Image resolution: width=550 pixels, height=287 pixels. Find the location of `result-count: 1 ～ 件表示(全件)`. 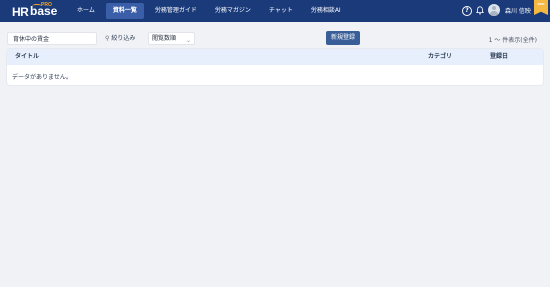

result-count: 1 ～ 件表示(全件) is located at coordinates (512, 40).